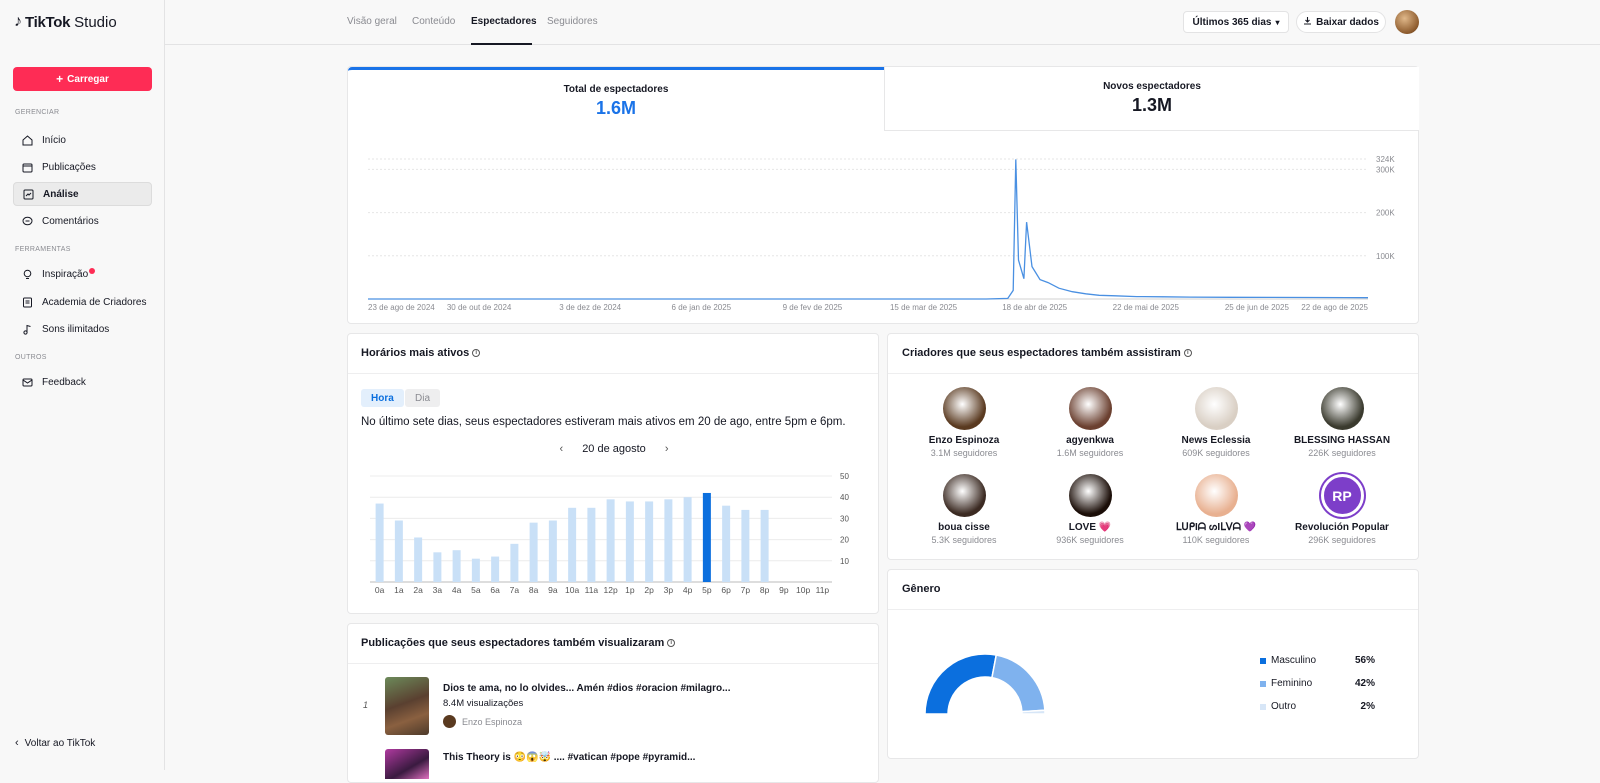  Describe the element at coordinates (65, 22) in the screenshot. I see `tiktok-studio-logo: ♪ TikTok Studio` at that location.